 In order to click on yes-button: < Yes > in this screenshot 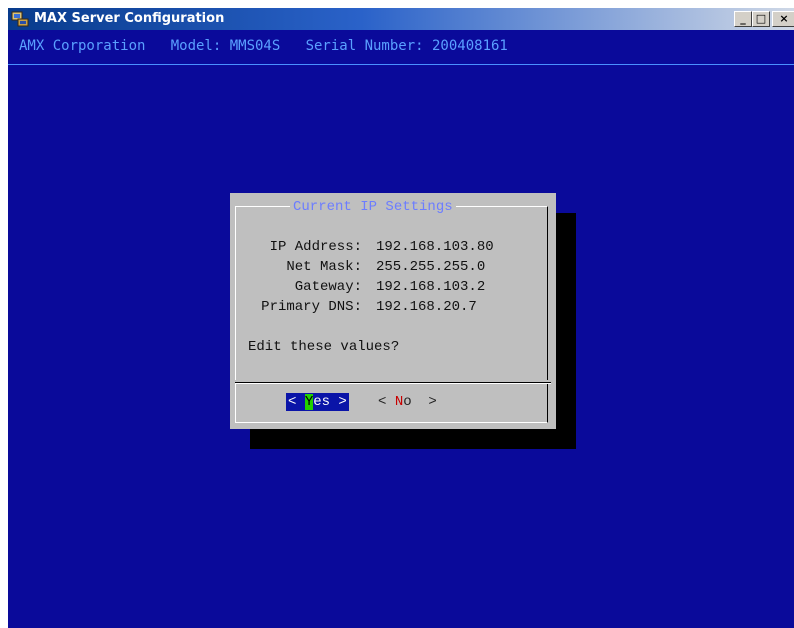, I will do `click(317, 402)`.